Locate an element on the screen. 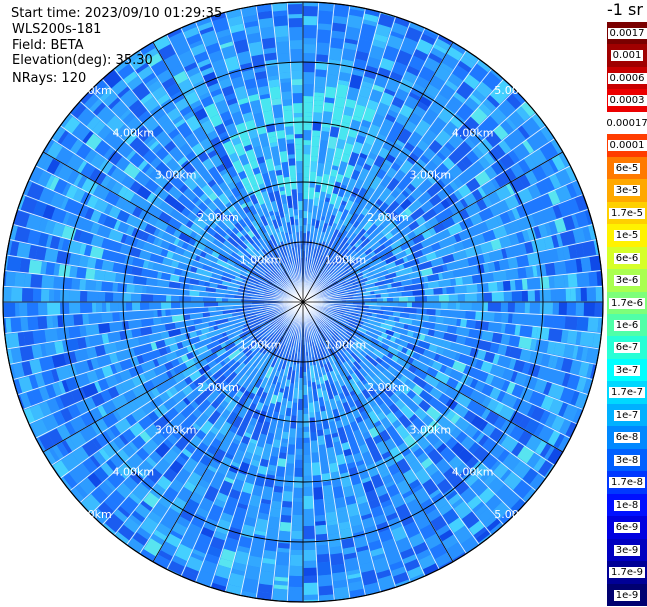 This screenshot has width=647, height=607. colorbar-cell: 6e-8 is located at coordinates (627, 438).